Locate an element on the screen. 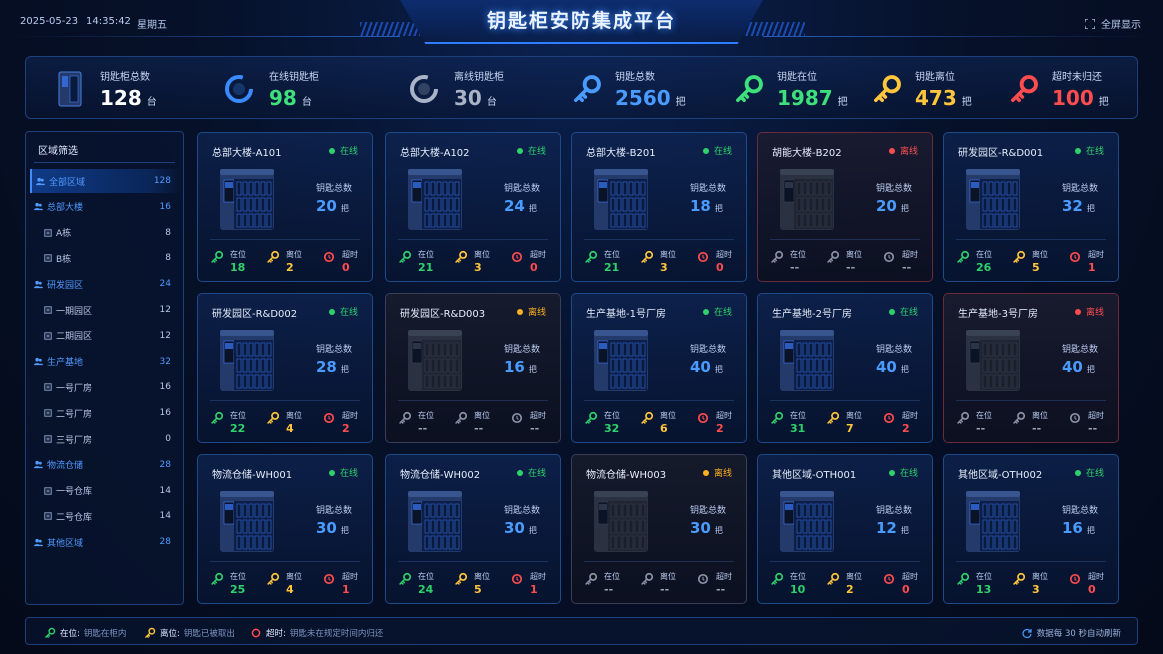  building-icon is located at coordinates (48, 232).